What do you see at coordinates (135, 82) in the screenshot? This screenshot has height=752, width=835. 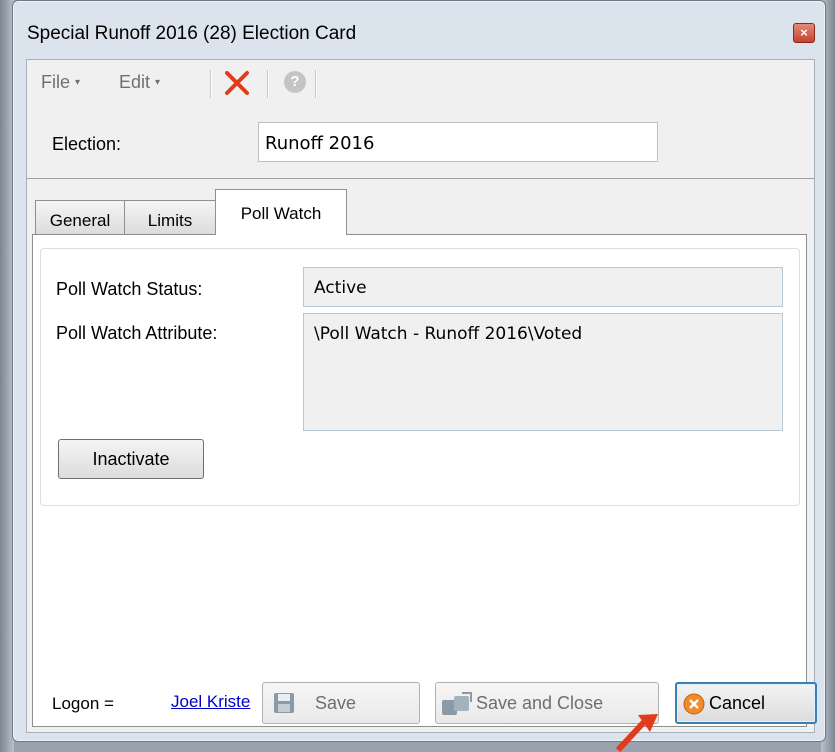 I see `edit-menu-label: Edit` at bounding box center [135, 82].